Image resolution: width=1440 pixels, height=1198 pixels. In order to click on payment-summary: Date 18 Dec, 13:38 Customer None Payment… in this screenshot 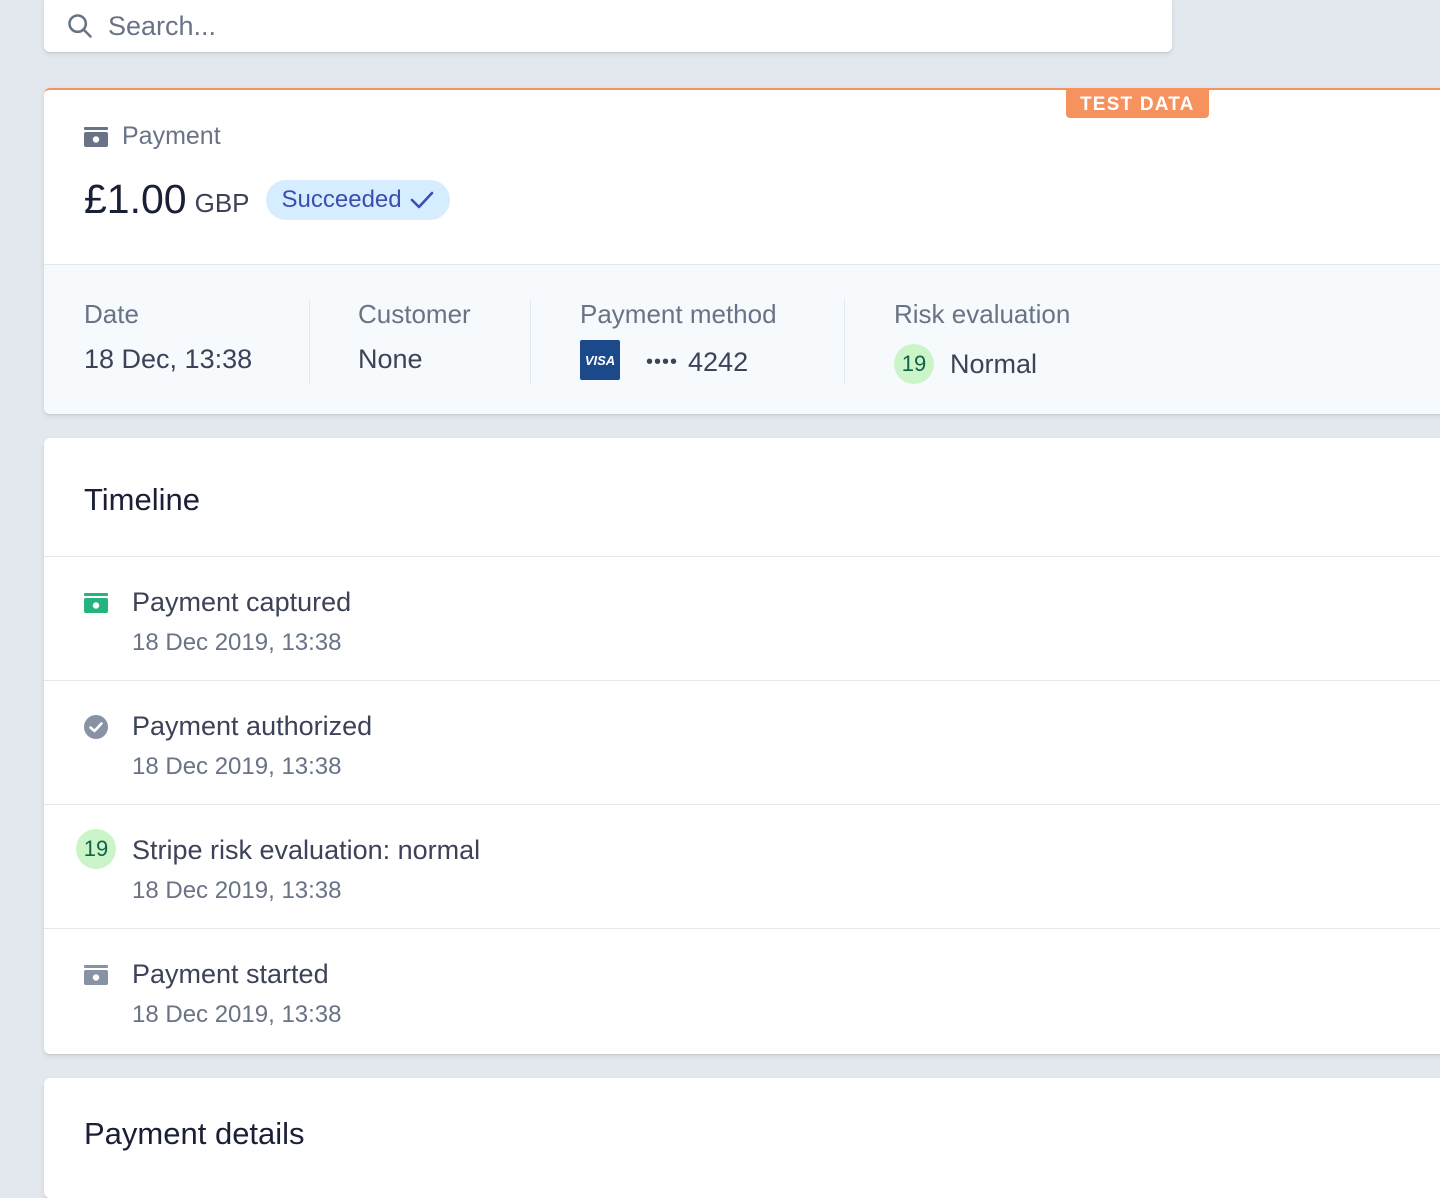, I will do `click(742, 339)`.